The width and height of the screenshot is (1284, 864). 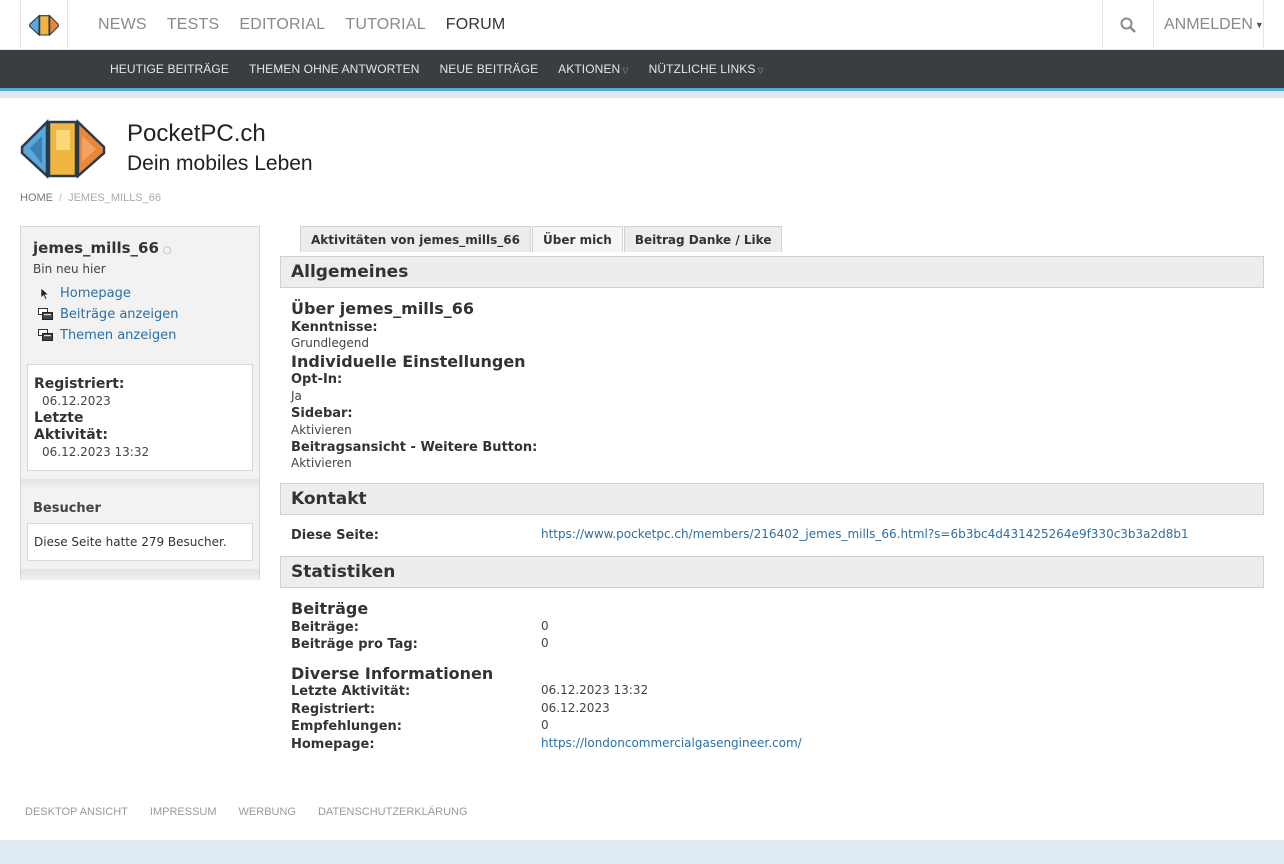 What do you see at coordinates (329, 499) in the screenshot?
I see `section-contact-title: Kontakt` at bounding box center [329, 499].